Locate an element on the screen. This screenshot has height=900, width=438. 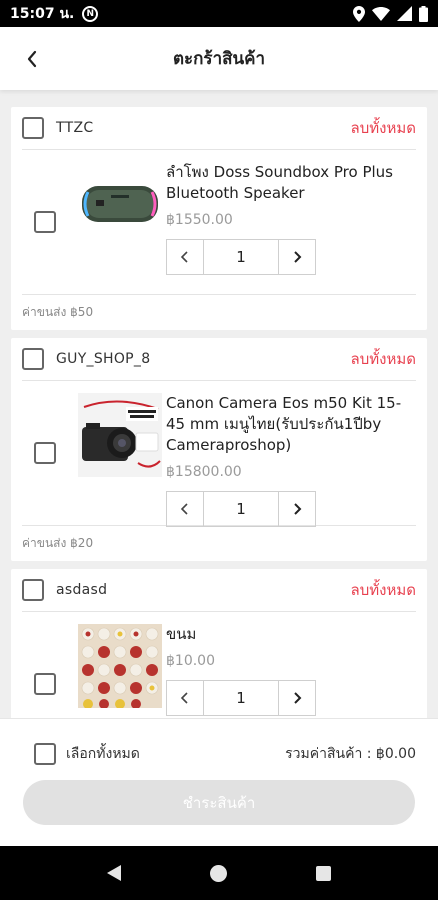
wifi-icon is located at coordinates (381, 13).